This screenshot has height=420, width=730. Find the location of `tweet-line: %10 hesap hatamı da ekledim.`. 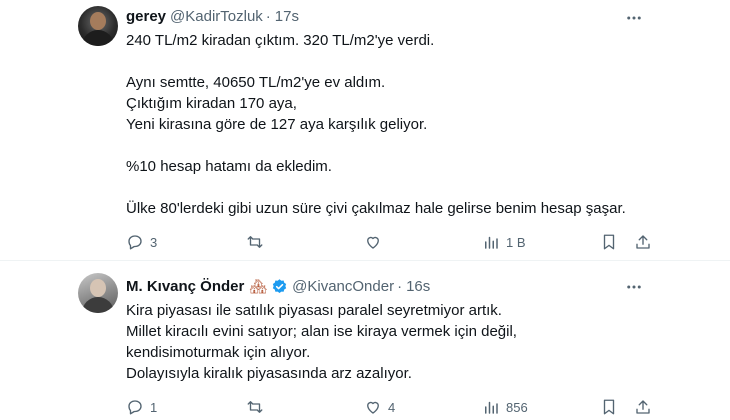

tweet-line: %10 hesap hatamı da ekledim. is located at coordinates (229, 166).